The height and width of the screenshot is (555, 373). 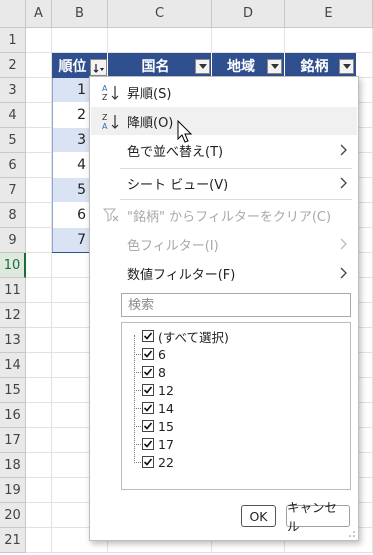 I want to click on row-header-14: 14, so click(x=13, y=365).